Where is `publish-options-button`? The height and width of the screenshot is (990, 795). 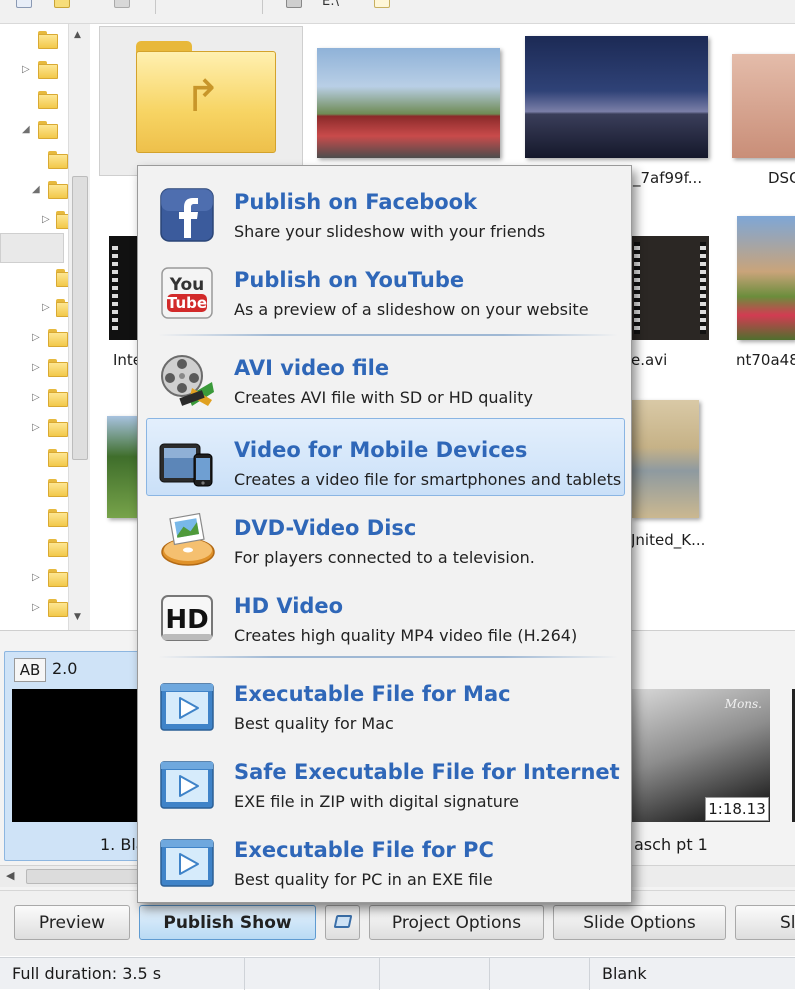
publish-options-button is located at coordinates (342, 922).